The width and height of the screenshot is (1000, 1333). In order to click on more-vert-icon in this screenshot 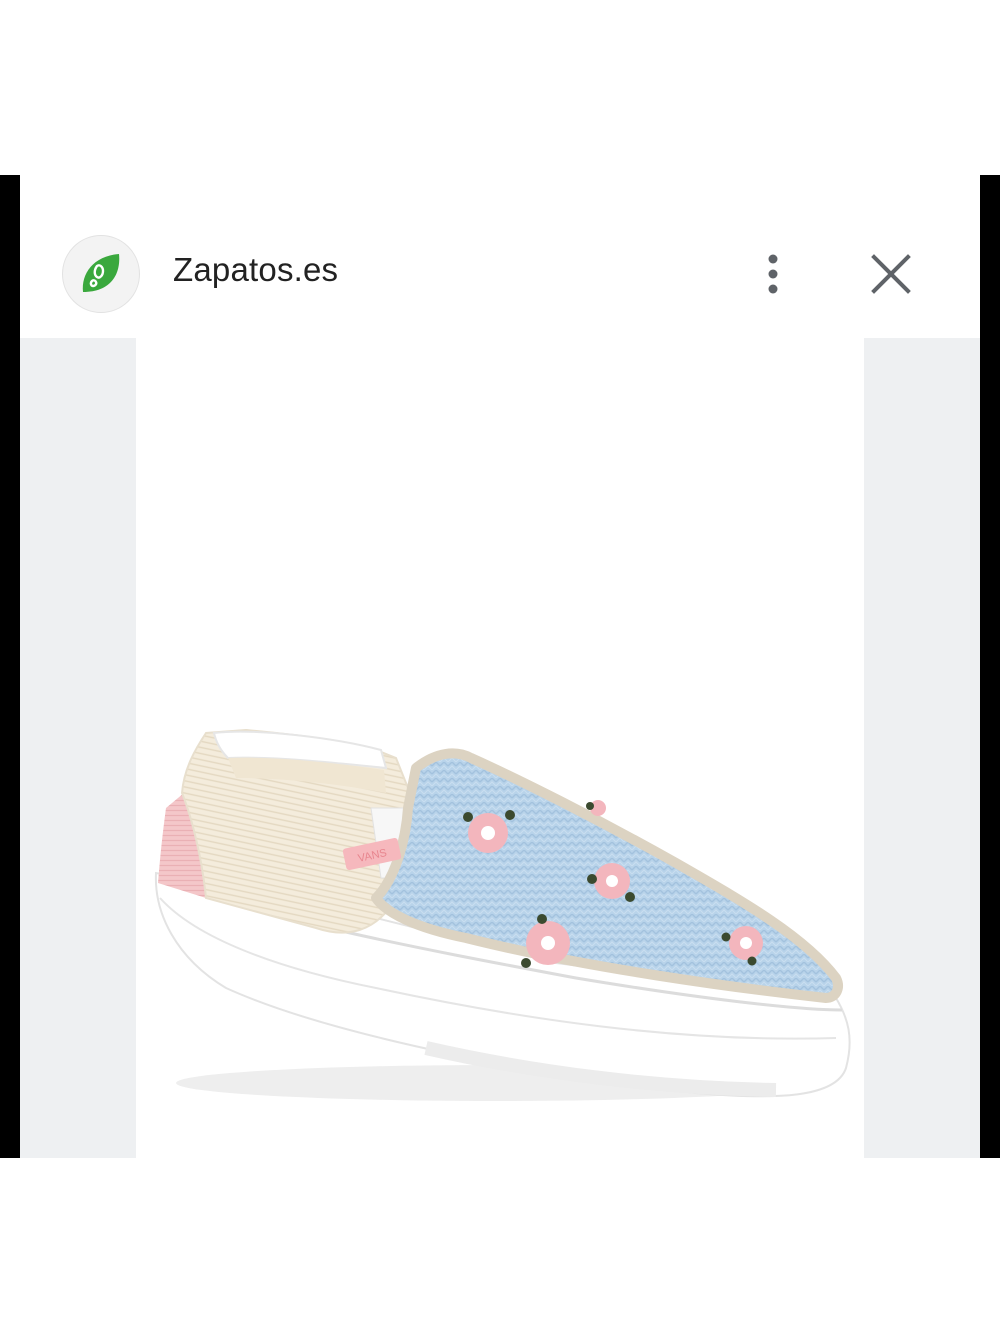, I will do `click(773, 274)`.